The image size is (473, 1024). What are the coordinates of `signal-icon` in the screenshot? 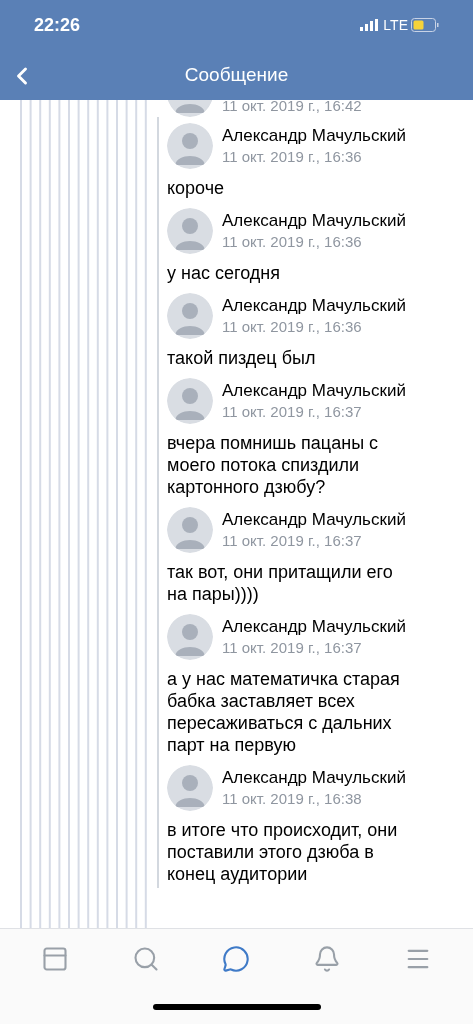 It's located at (370, 25).